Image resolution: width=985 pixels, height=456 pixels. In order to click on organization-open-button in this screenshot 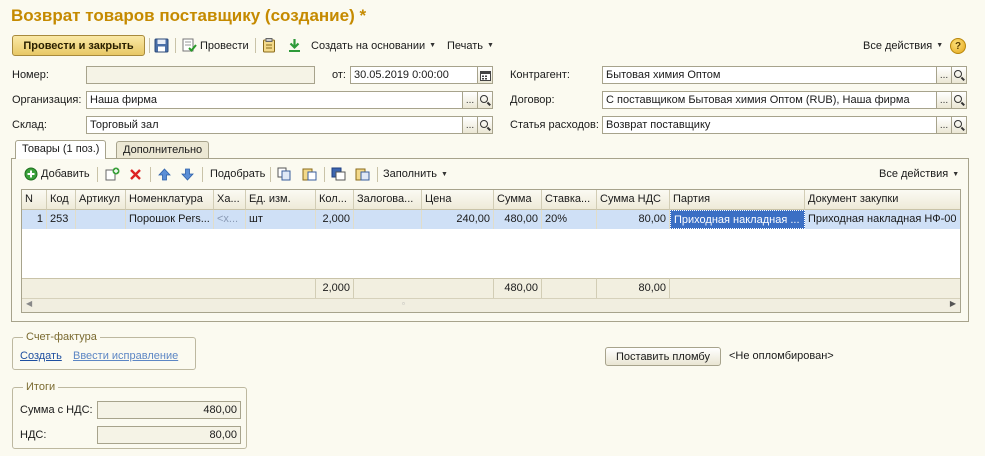, I will do `click(485, 100)`.